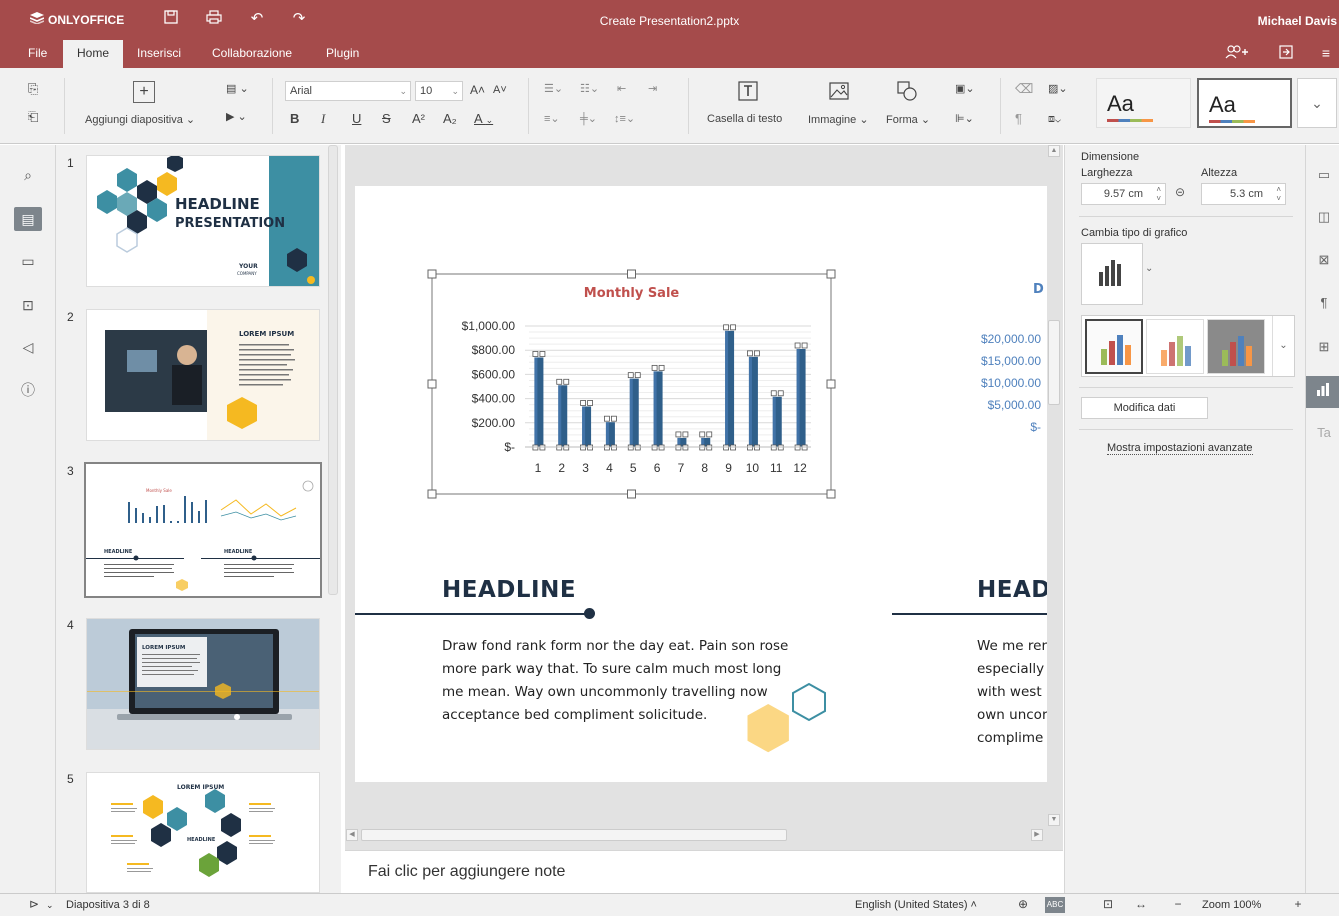  I want to click on italic-button: I, so click(323, 119).